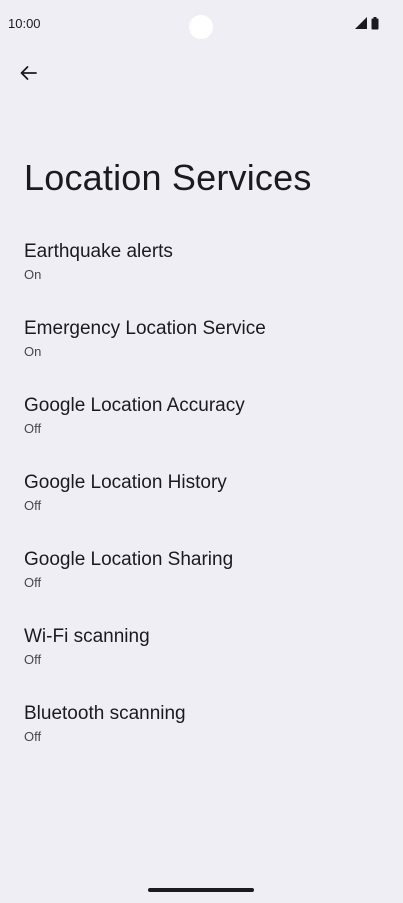  What do you see at coordinates (24, 23) in the screenshot?
I see `status-time: 10:00` at bounding box center [24, 23].